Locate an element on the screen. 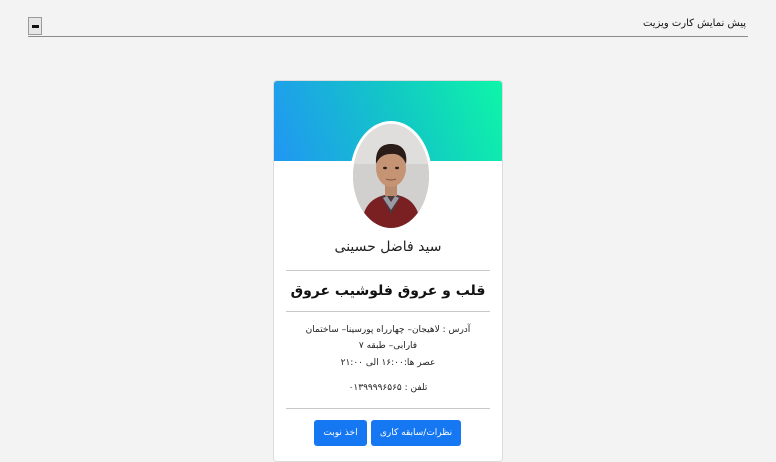 The height and width of the screenshot is (462, 776). avatar-photo is located at coordinates (391, 176).